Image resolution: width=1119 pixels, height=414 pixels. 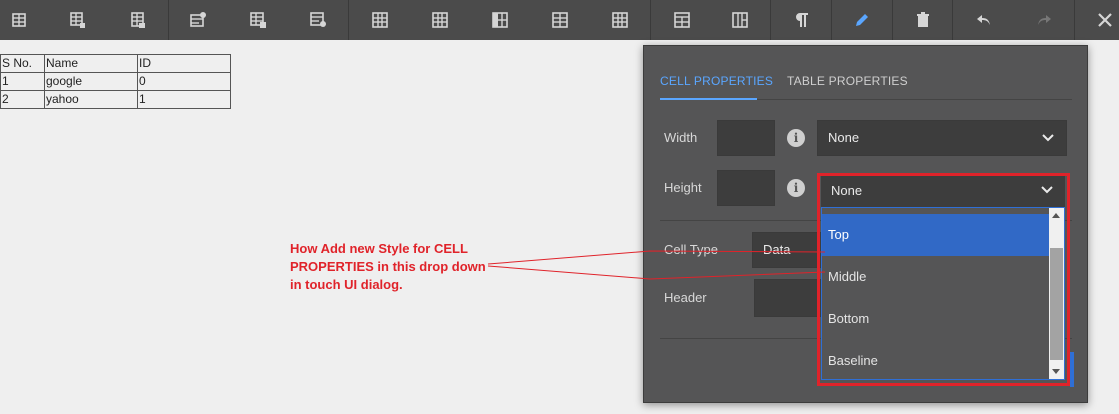 What do you see at coordinates (746, 188) in the screenshot?
I see `height-input` at bounding box center [746, 188].